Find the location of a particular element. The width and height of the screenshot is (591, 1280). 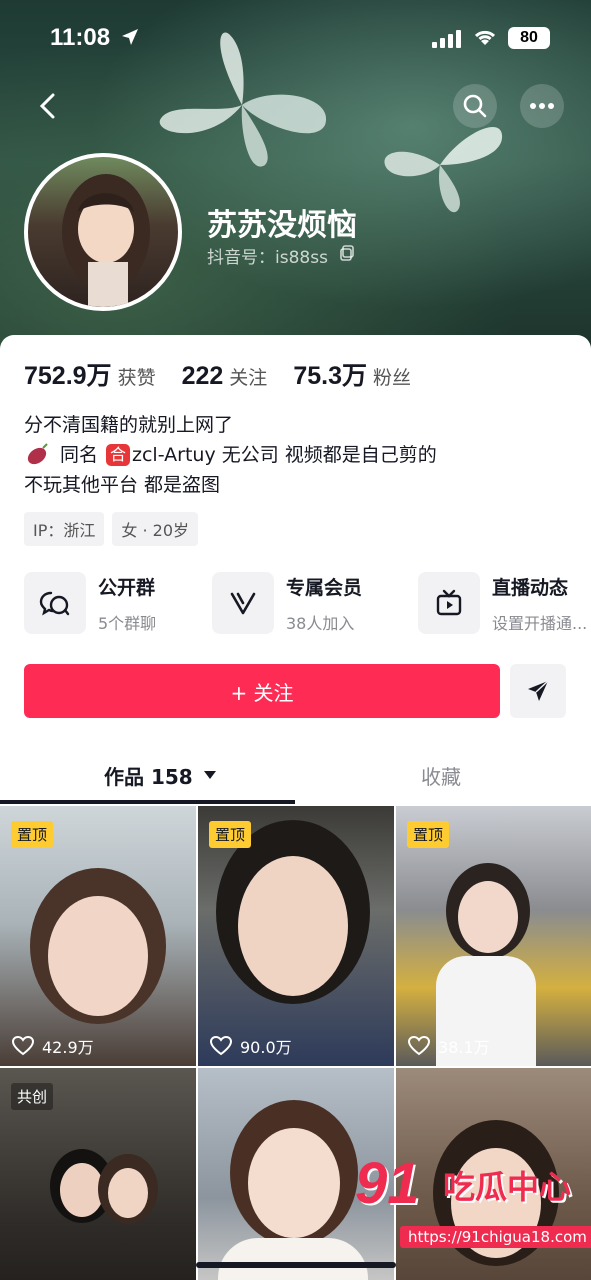

stat-followers: 75.3万 粉丝 is located at coordinates (352, 374).